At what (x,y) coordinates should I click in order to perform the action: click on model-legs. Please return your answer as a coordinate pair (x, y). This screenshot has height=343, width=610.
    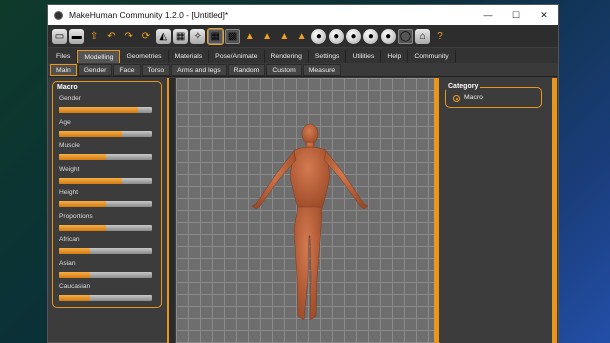
    Looking at the image, I should click on (308, 263).